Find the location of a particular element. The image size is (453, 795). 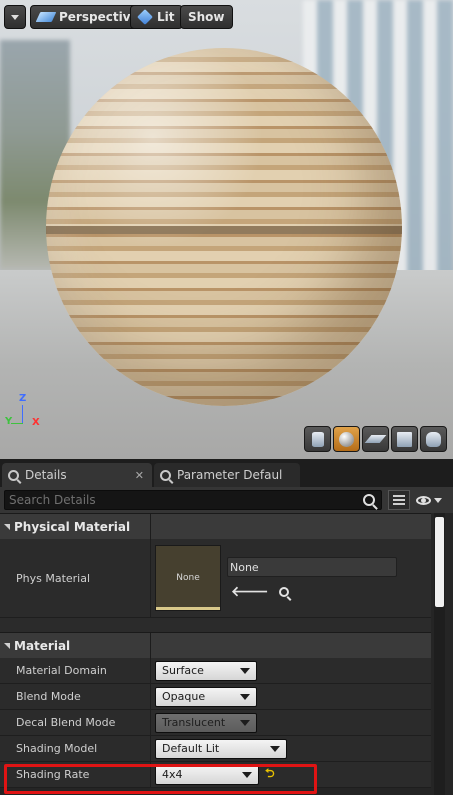

eye-icon is located at coordinates (423, 500).